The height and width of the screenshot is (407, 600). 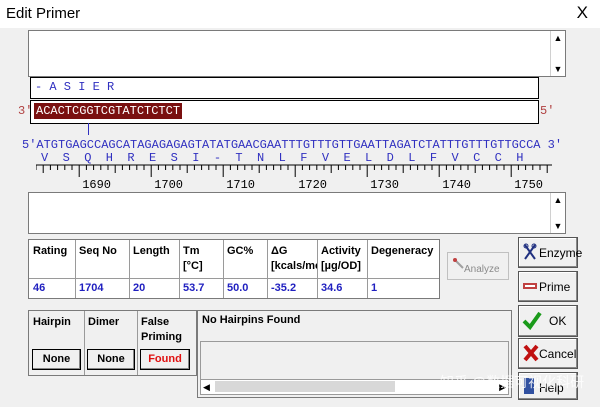 What do you see at coordinates (528, 184) in the screenshot?
I see `ruler-label: 1750` at bounding box center [528, 184].